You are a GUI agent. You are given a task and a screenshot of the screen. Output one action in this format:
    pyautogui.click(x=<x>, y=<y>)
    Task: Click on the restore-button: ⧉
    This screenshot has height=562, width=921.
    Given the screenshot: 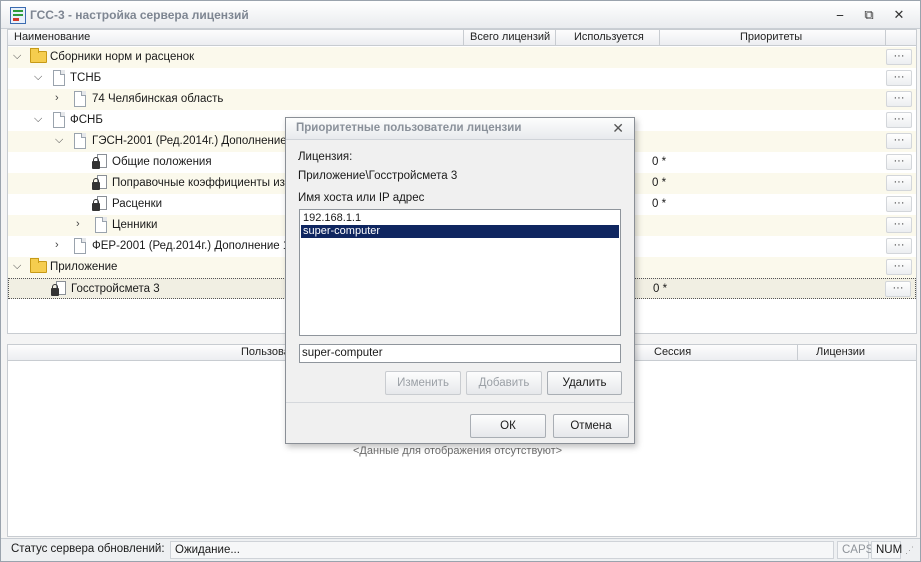 What is the action you would take?
    pyautogui.click(x=869, y=15)
    